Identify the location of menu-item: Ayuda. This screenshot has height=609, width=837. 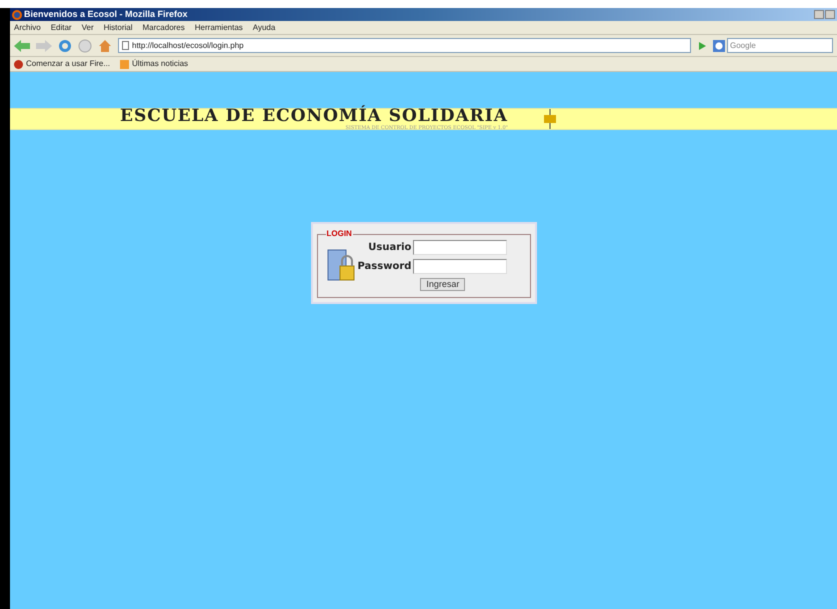
(264, 28).